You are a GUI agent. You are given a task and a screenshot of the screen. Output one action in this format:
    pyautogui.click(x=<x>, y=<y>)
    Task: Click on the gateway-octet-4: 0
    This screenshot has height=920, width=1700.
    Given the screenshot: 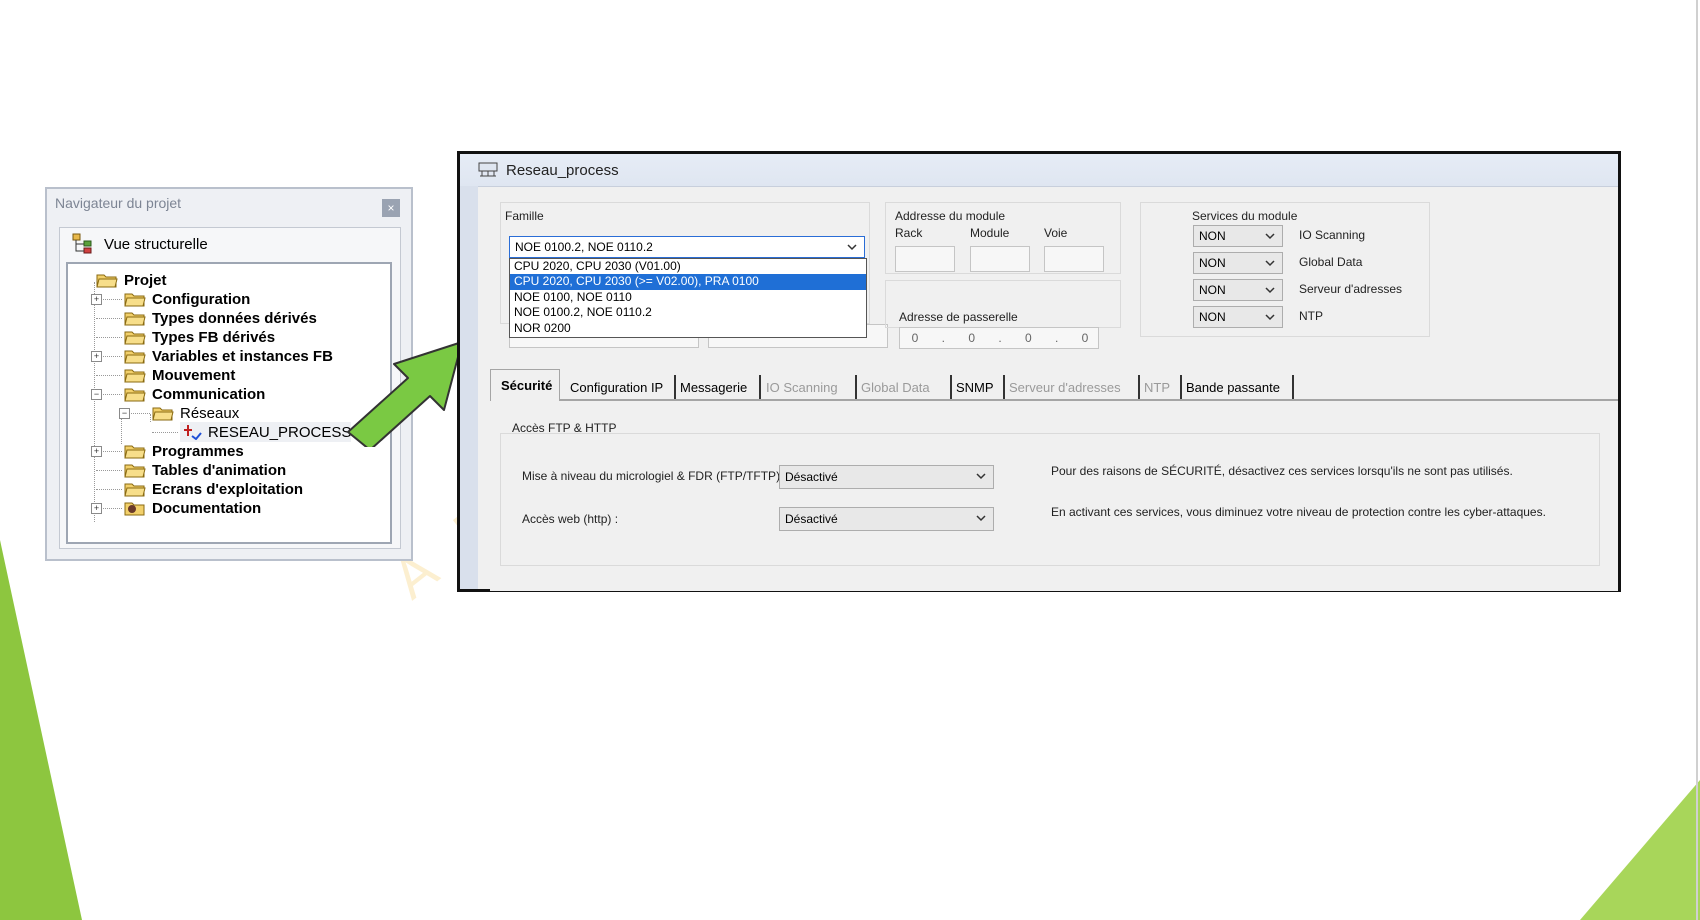 What is the action you would take?
    pyautogui.click(x=1085, y=338)
    